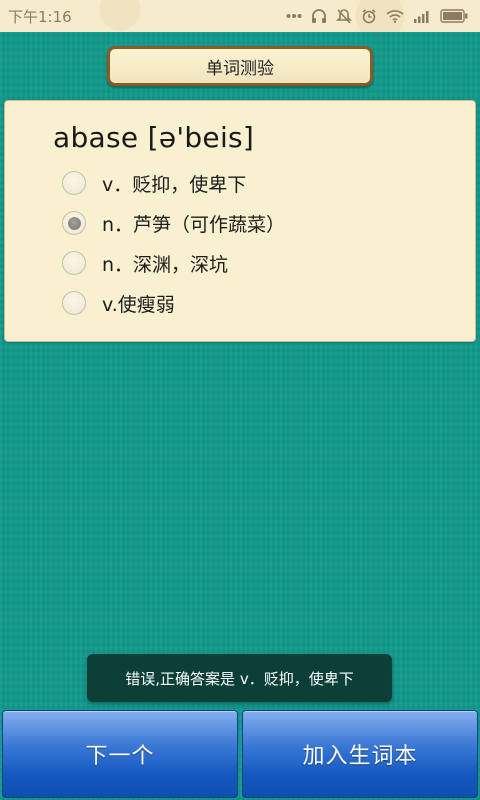 This screenshot has height=800, width=480. I want to click on page-title: 单词测验, so click(240, 66).